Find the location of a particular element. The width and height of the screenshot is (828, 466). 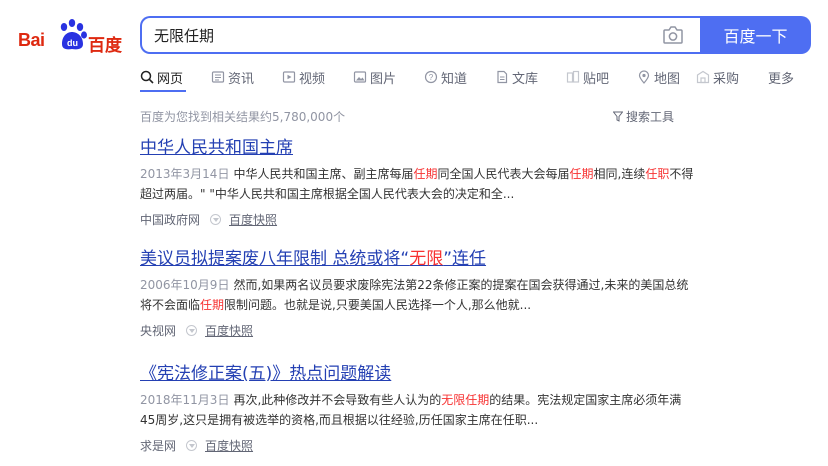

result-source-row: 求是网 百度快照 is located at coordinates (420, 445).